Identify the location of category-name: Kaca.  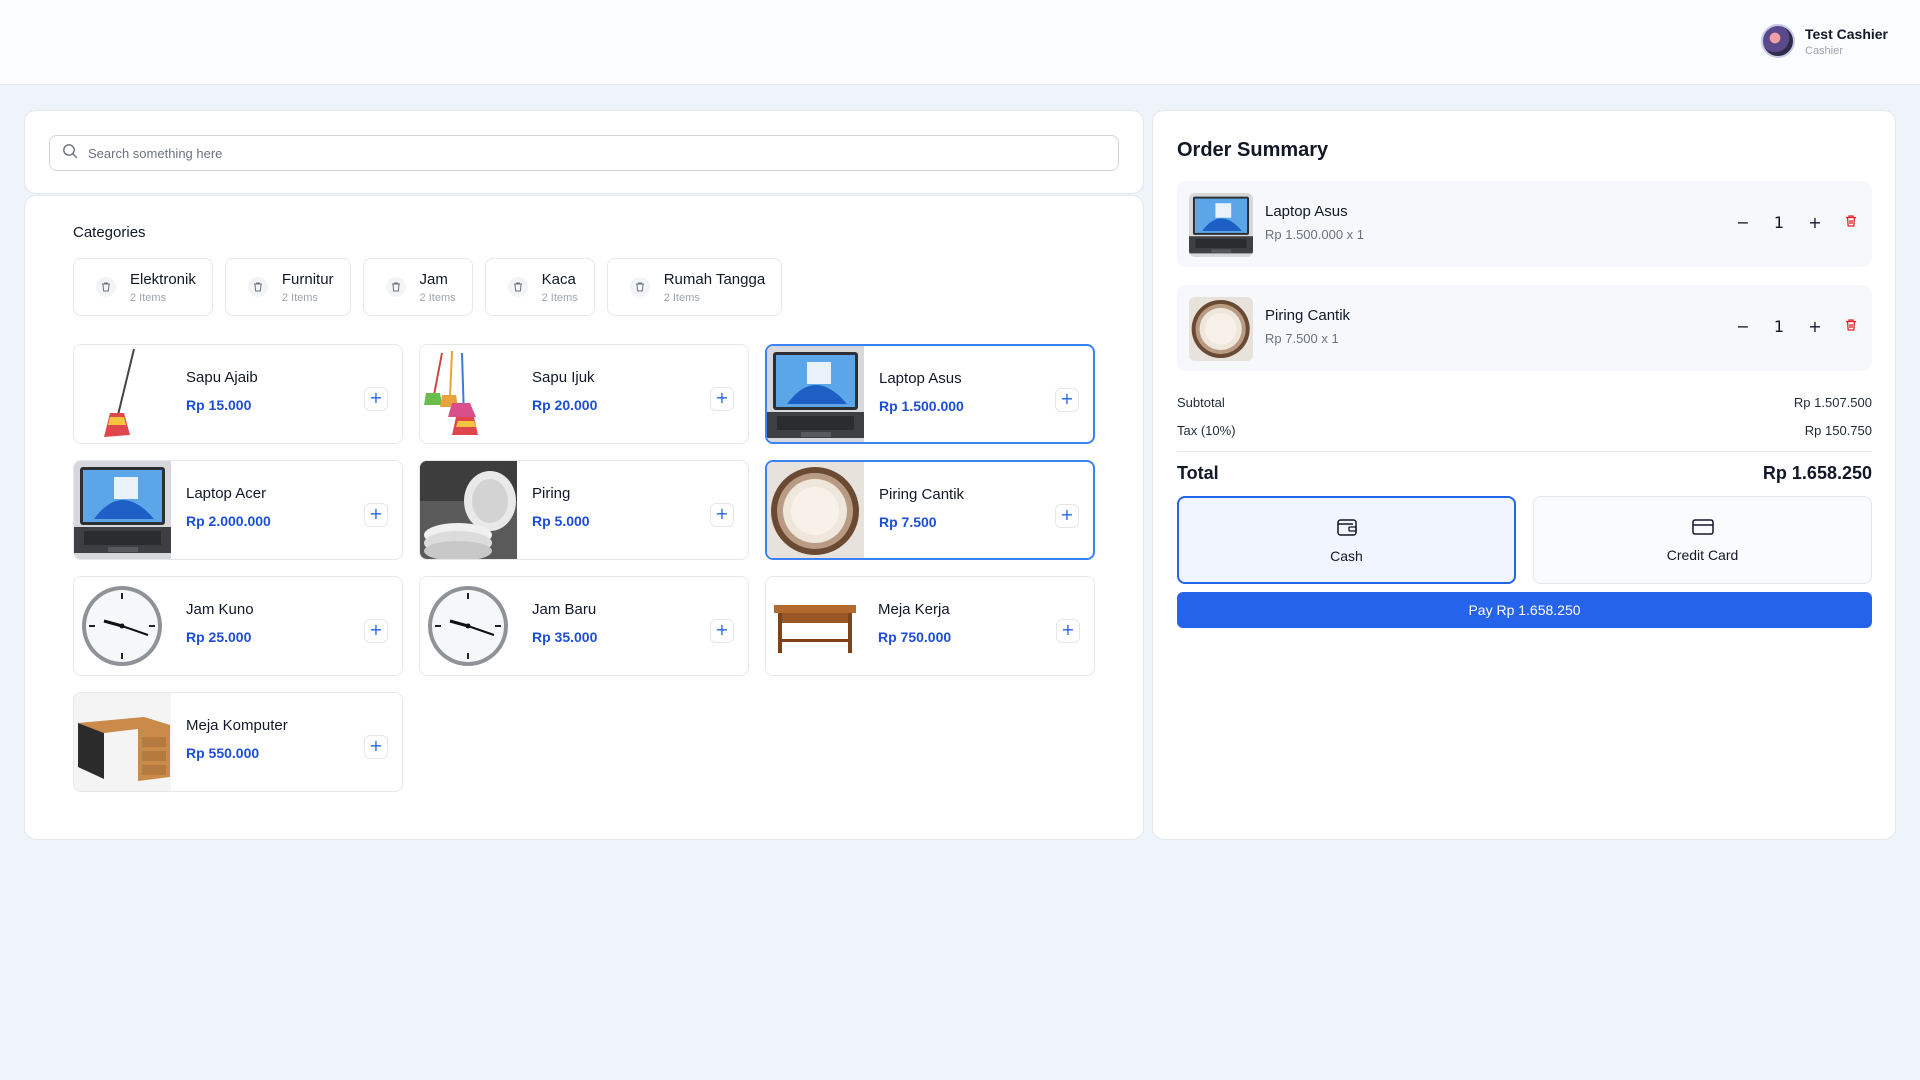
(558, 279).